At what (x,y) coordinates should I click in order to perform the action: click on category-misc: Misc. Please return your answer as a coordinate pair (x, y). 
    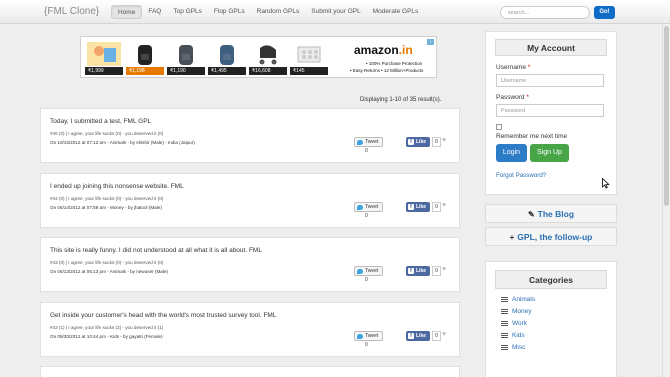
    Looking at the image, I should click on (513, 347).